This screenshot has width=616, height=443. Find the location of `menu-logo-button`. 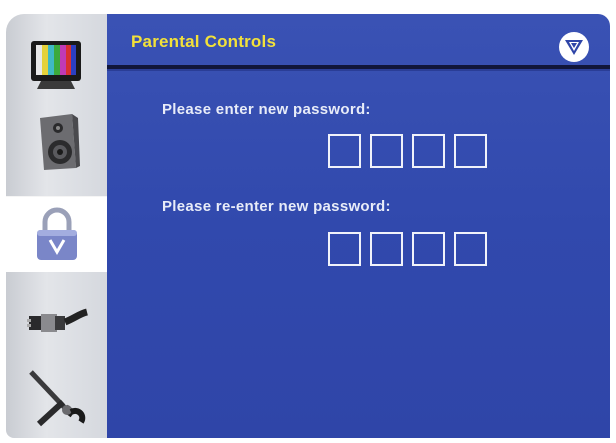

menu-logo-button is located at coordinates (574, 47).